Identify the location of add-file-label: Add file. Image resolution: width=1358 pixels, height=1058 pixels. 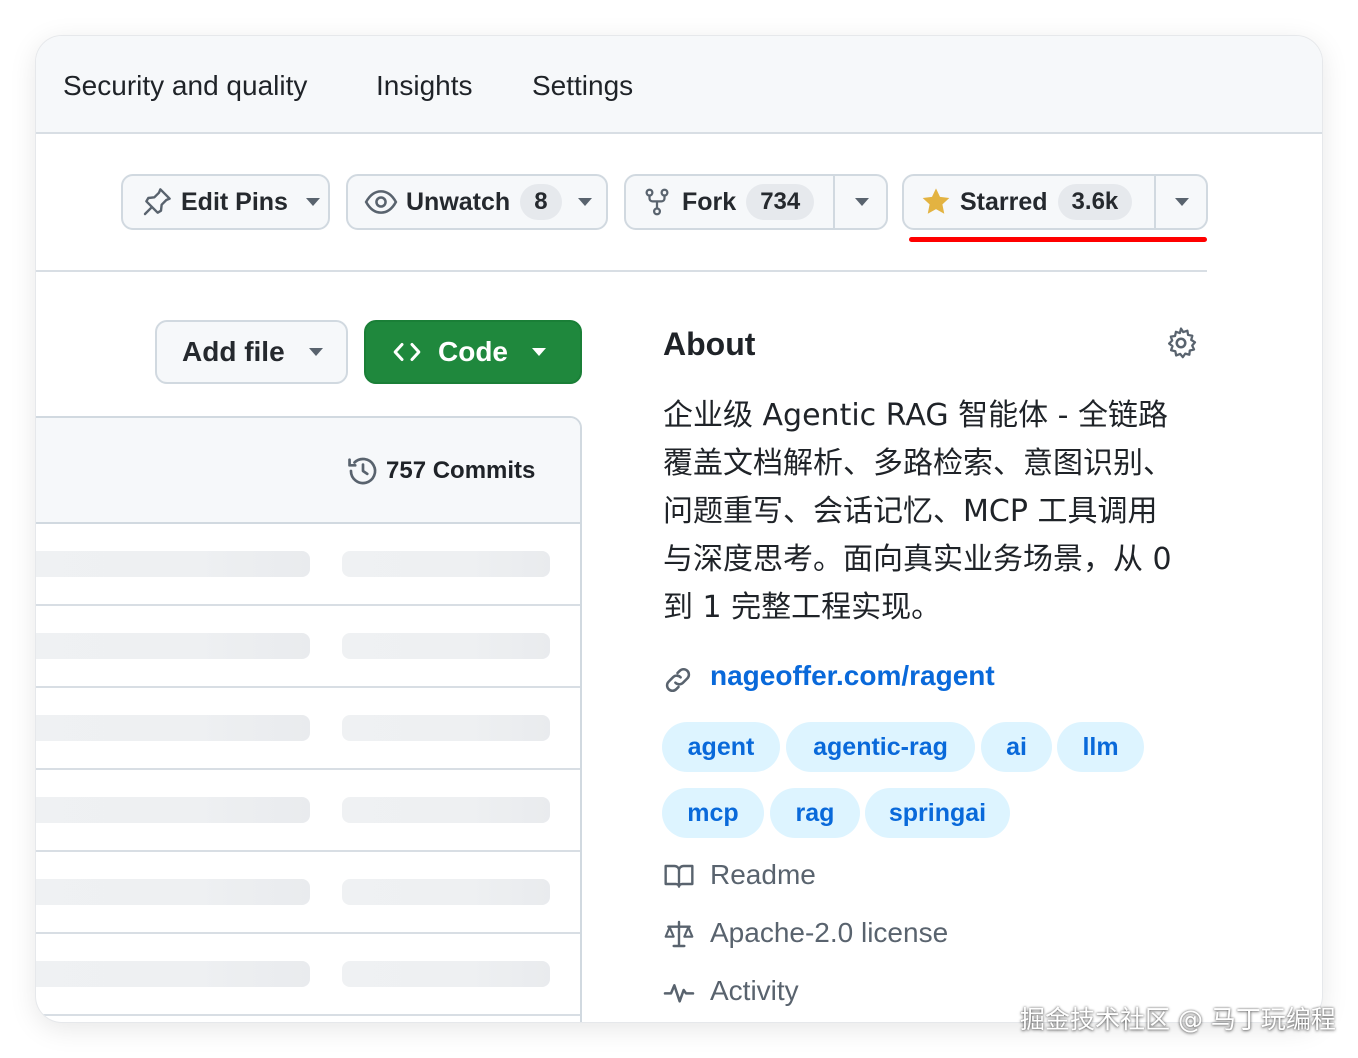
(233, 351).